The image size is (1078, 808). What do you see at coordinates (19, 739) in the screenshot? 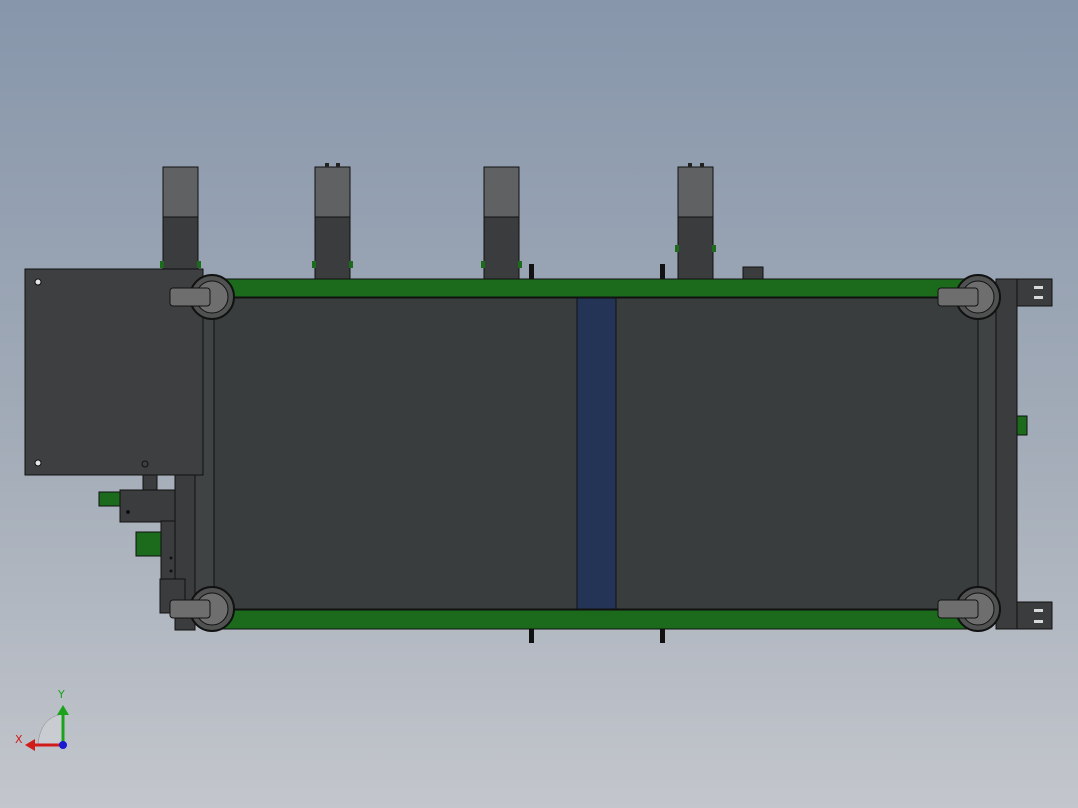
I see `x-axis-label: X` at bounding box center [19, 739].